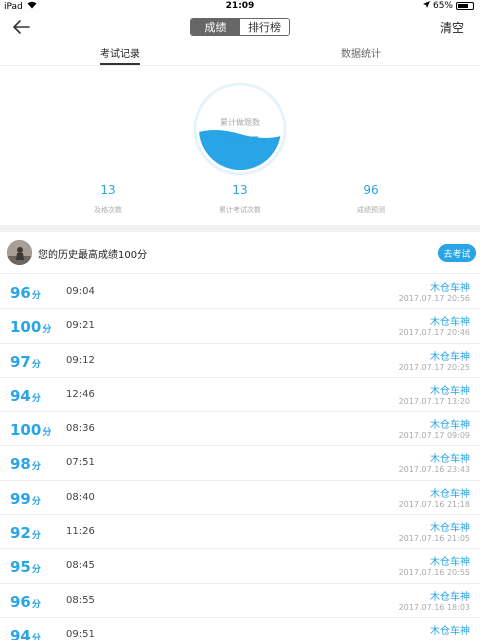 The height and width of the screenshot is (640, 480). Describe the element at coordinates (442, 6) in the screenshot. I see `battery-percent: 65%` at that location.